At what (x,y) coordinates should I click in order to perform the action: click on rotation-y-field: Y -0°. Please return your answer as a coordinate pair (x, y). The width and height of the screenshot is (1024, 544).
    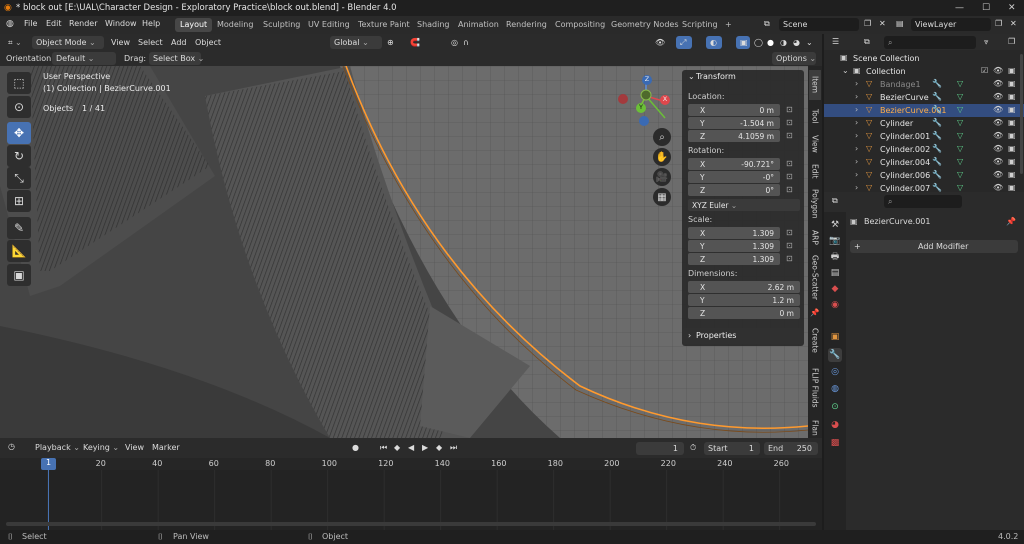
    Looking at the image, I should click on (734, 177).